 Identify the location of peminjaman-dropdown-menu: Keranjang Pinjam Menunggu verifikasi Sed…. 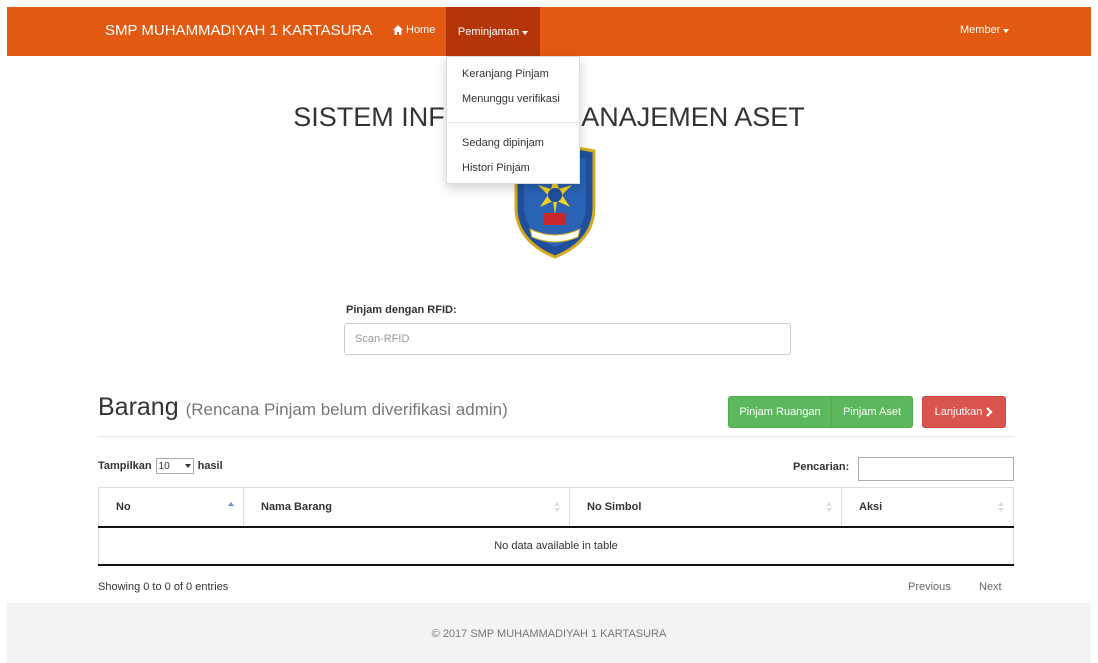
(513, 120).